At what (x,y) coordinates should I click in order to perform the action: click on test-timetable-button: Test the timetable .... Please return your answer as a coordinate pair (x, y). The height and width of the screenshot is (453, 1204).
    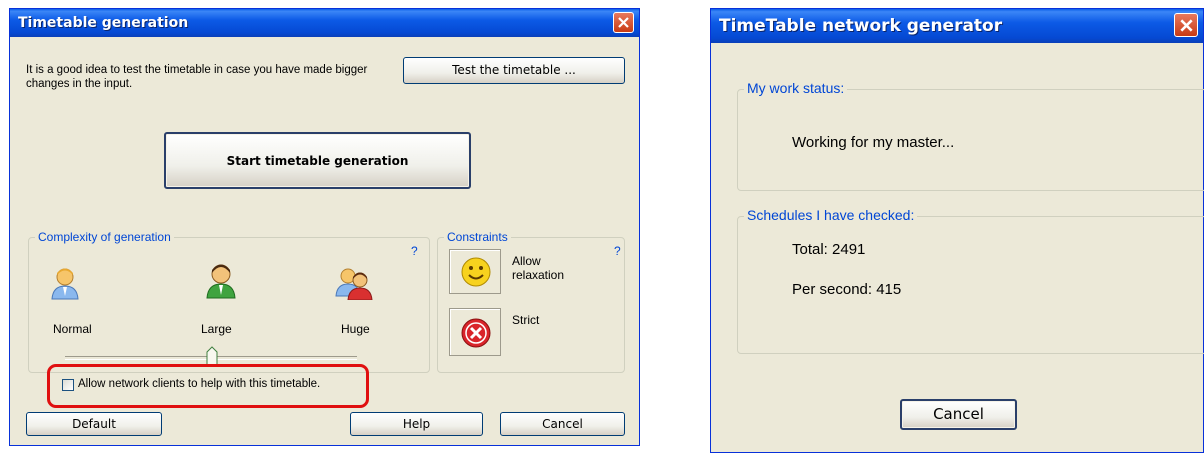
    Looking at the image, I should click on (514, 70).